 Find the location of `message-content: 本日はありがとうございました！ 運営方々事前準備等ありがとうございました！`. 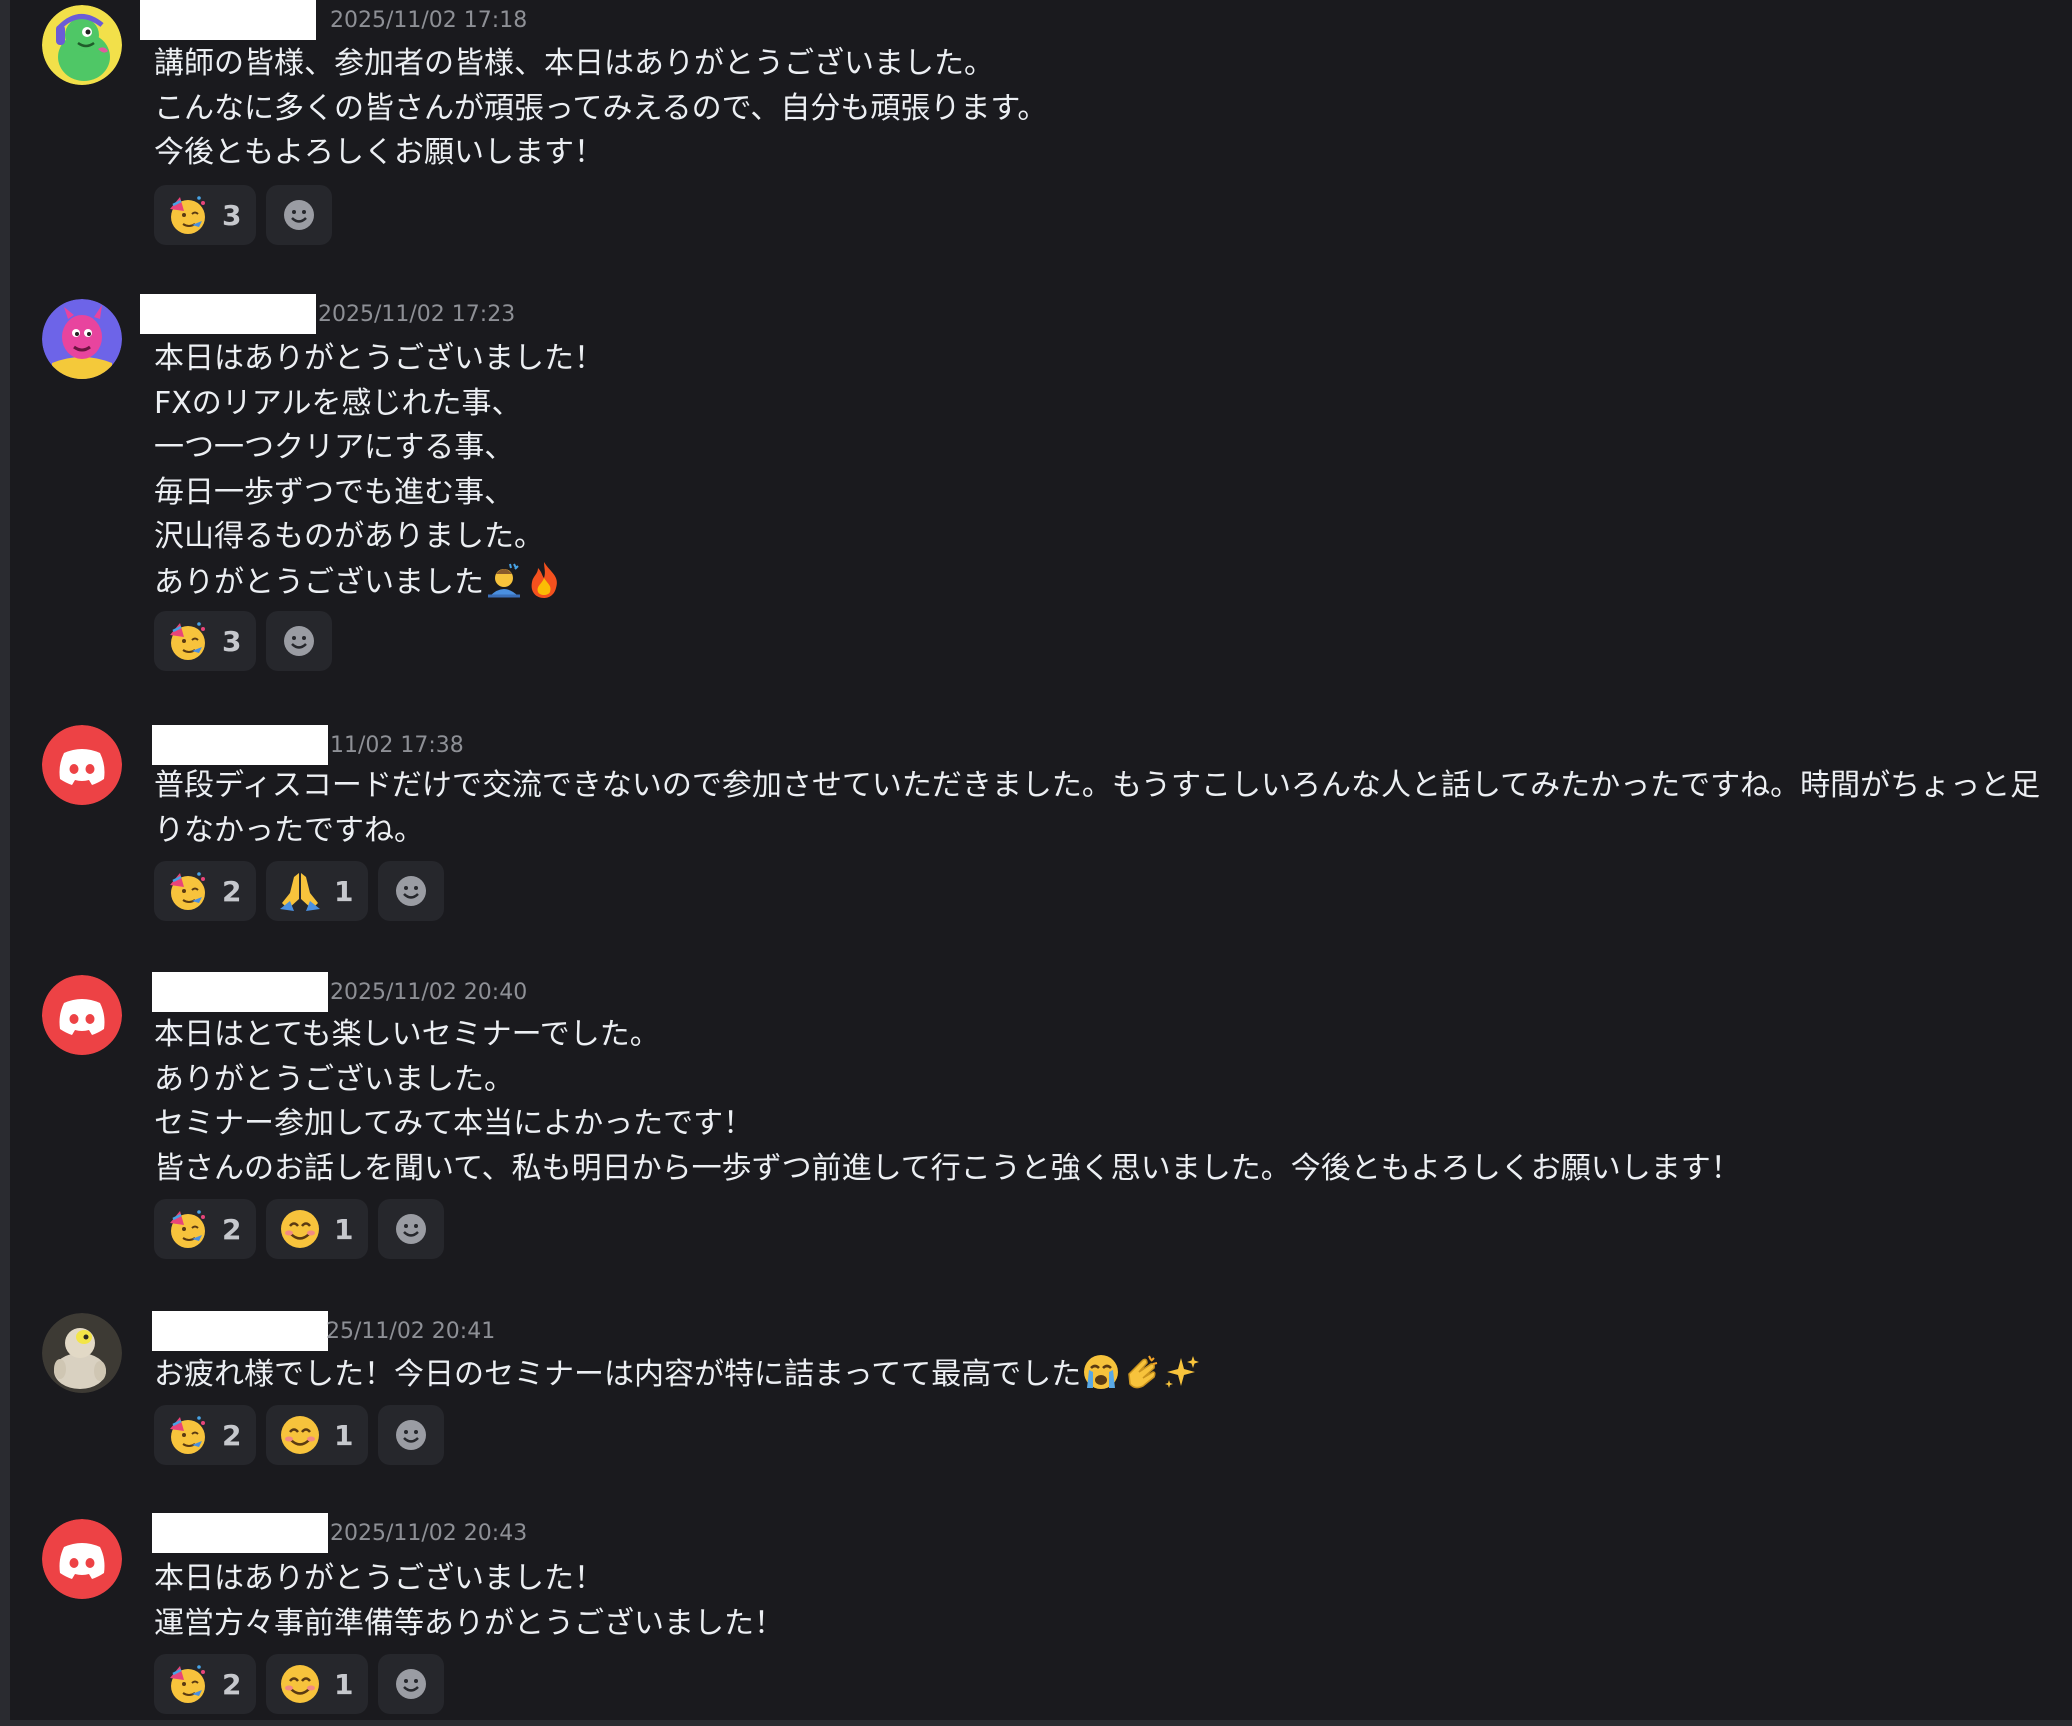

message-content: 本日はありがとうございました！ 運営方々事前準備等ありがとうございました！ is located at coordinates (469, 1601).